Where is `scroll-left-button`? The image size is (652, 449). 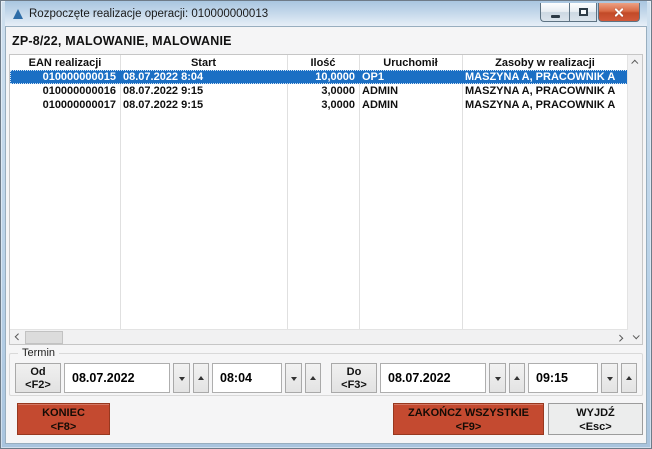 scroll-left-button is located at coordinates (17, 337).